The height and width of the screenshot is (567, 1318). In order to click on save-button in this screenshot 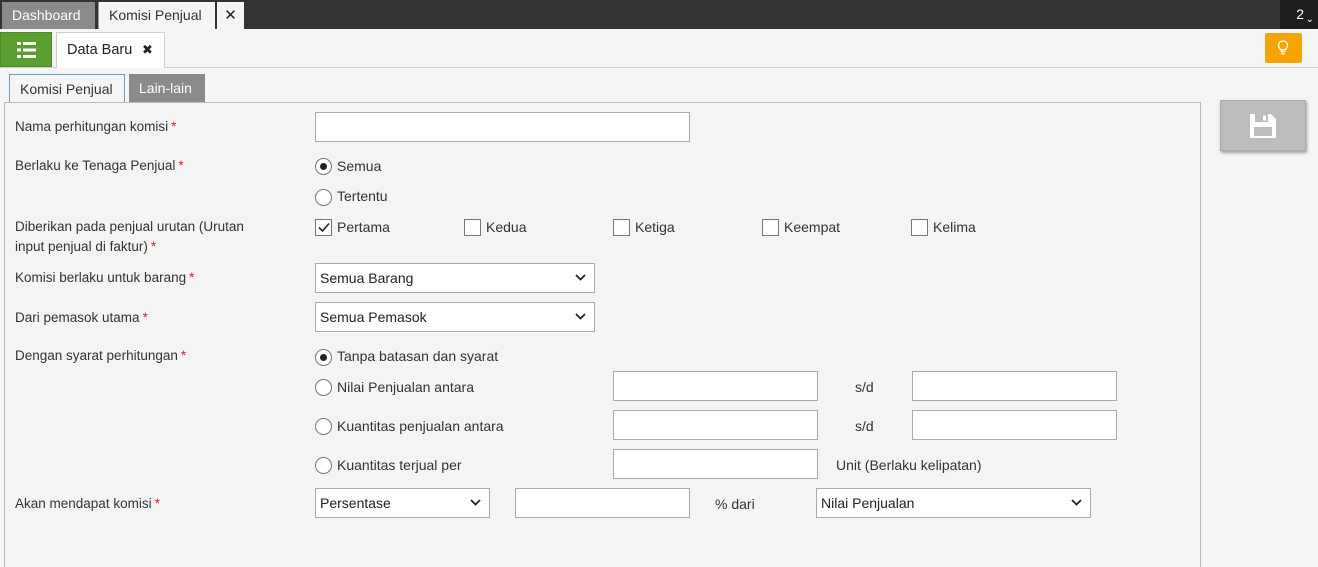, I will do `click(1263, 125)`.